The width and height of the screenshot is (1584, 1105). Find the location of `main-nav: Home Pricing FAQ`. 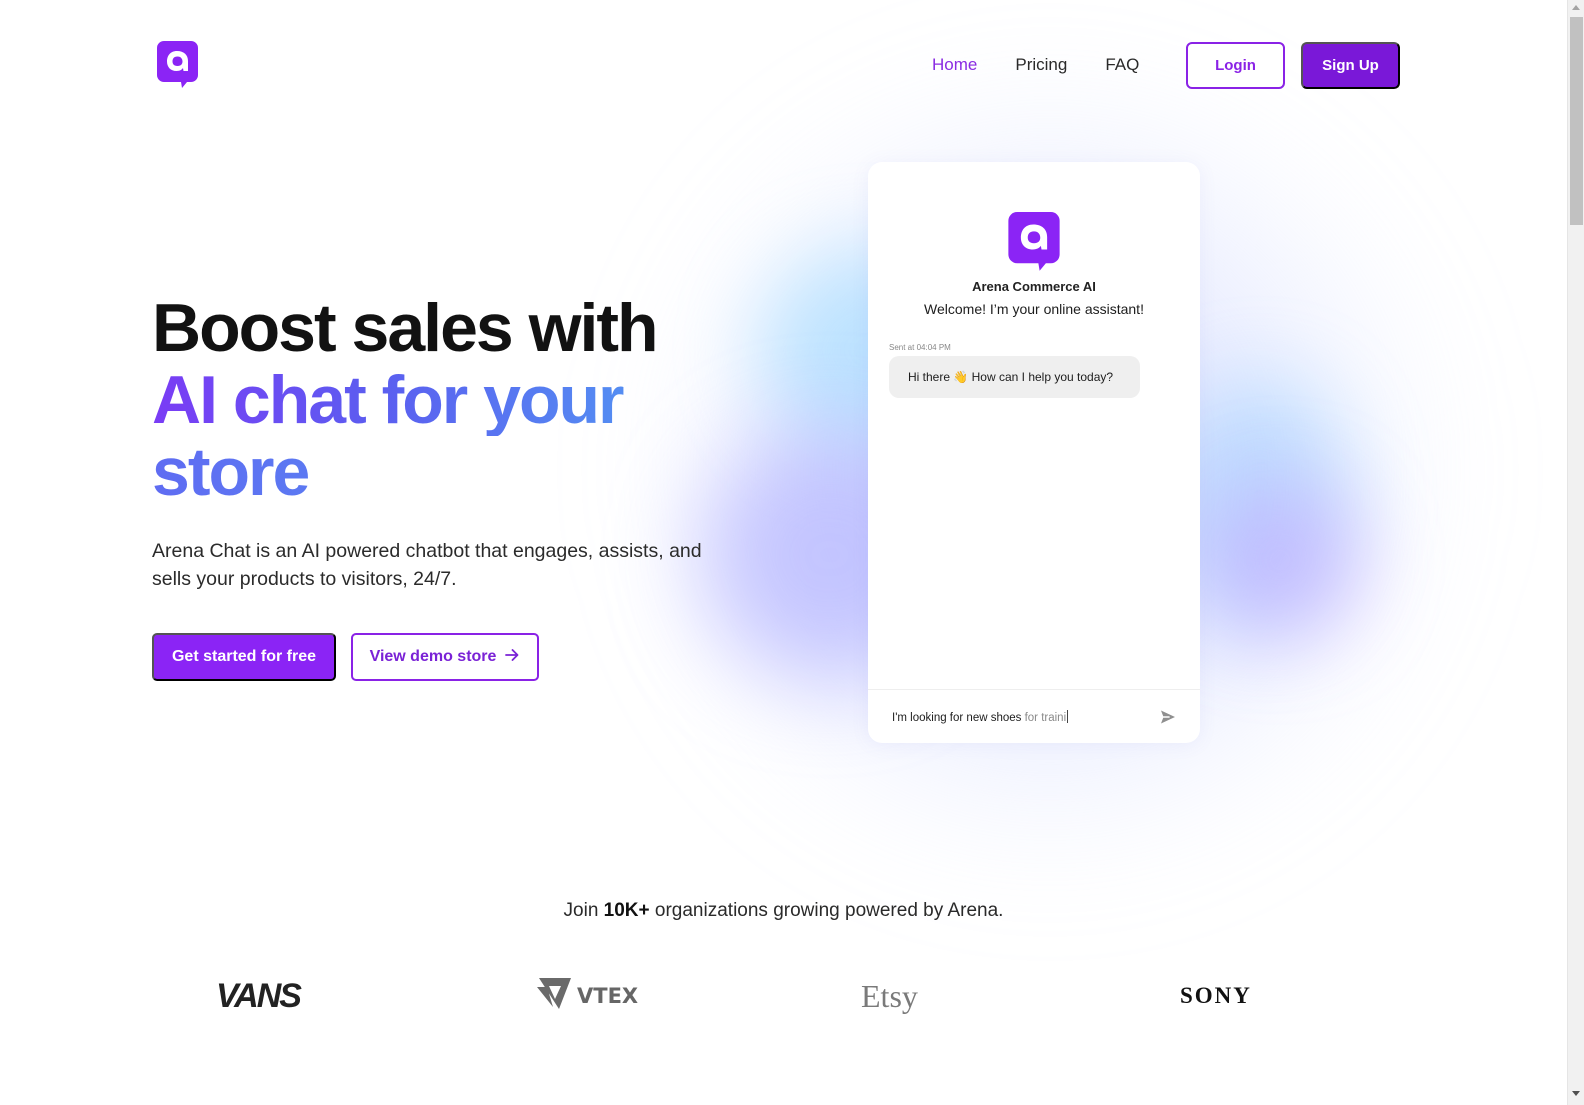

main-nav: Home Pricing FAQ is located at coordinates (1035, 65).